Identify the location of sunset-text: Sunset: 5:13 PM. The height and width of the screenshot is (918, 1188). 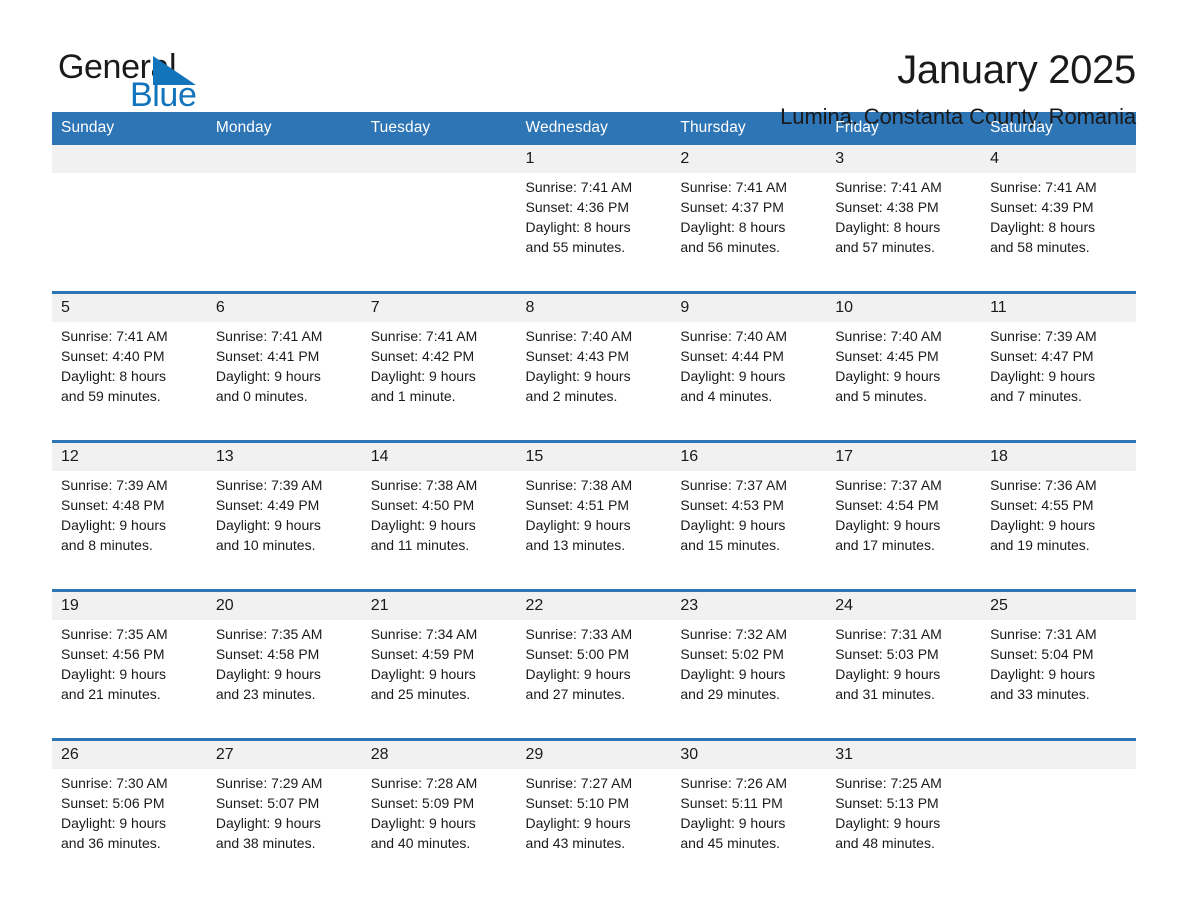
(887, 803).